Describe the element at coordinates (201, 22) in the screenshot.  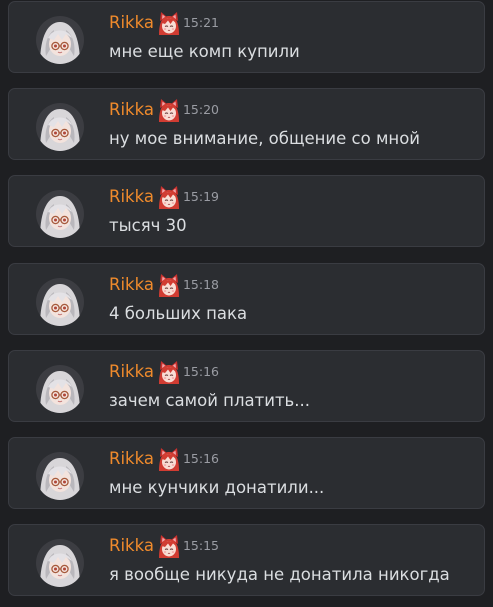
I see `timestamp: 15:21` at that location.